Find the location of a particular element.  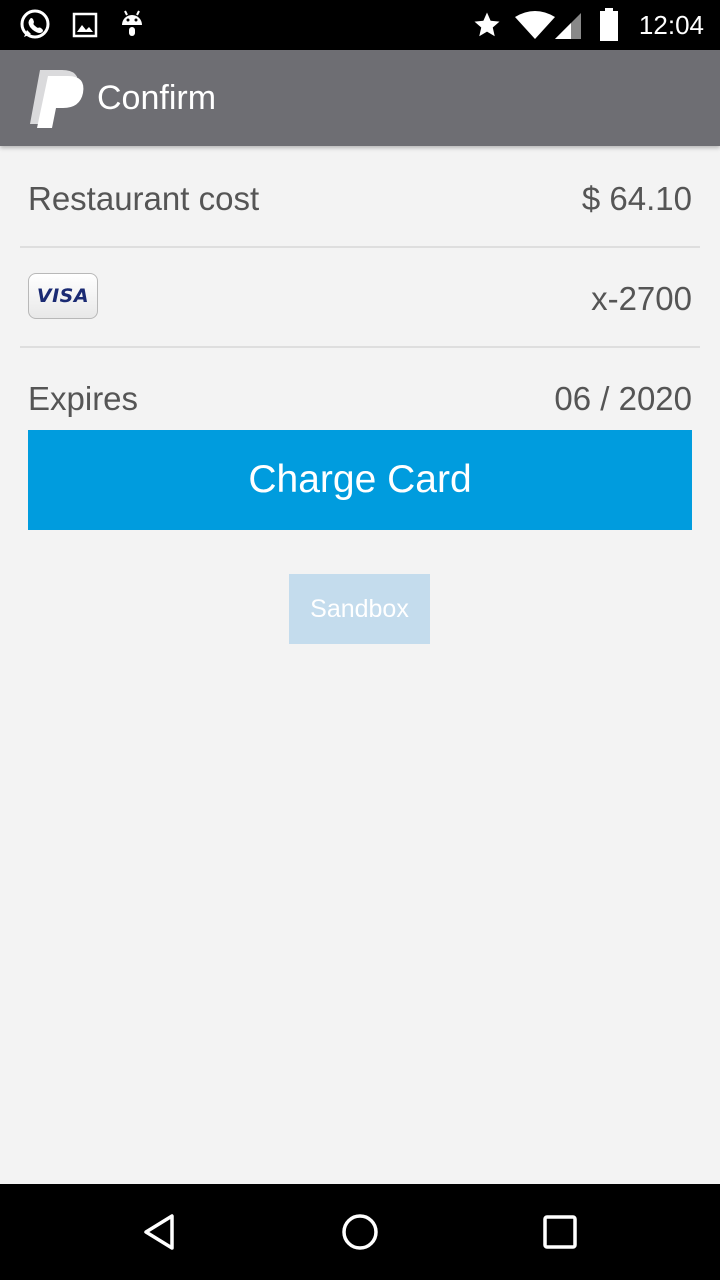

paypal-logo is located at coordinates (56, 98).